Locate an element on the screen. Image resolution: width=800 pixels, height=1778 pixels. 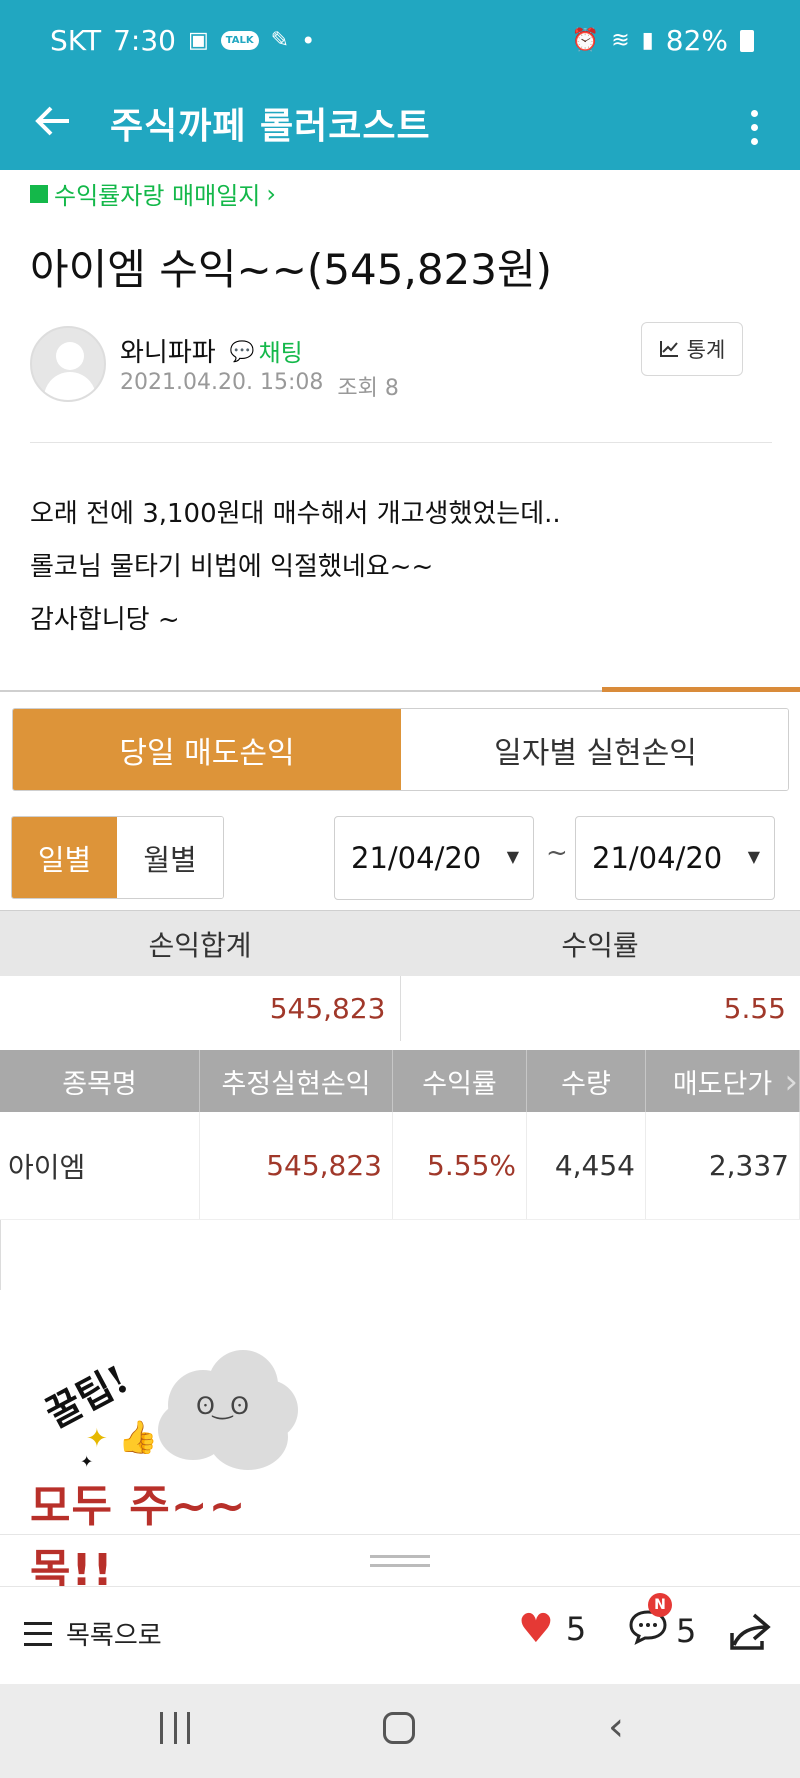
summary-table: 손익합계 수익률 545,823 5.55 is located at coordinates (400, 975).